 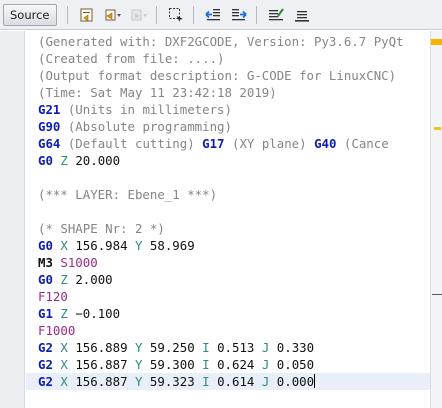 I want to click on forward-dropdown-button, so click(x=139, y=15).